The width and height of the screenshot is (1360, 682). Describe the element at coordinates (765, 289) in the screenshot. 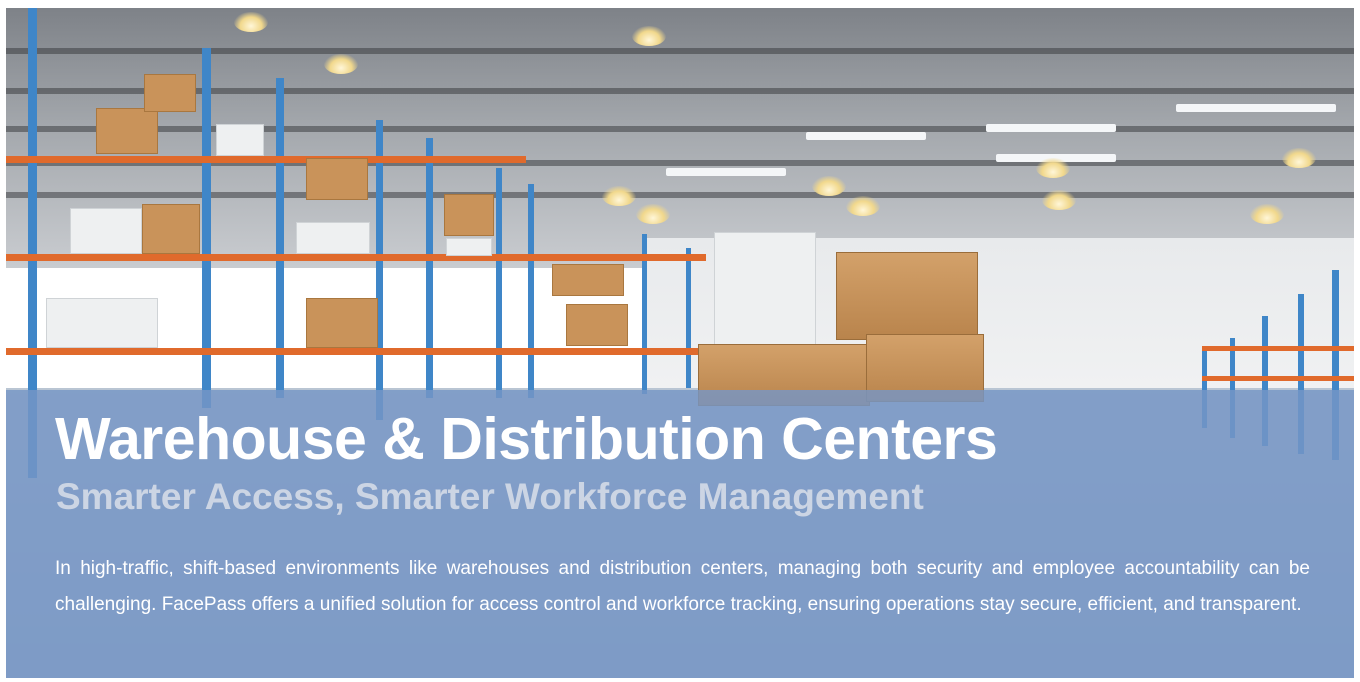

I see `white-box-stack` at that location.